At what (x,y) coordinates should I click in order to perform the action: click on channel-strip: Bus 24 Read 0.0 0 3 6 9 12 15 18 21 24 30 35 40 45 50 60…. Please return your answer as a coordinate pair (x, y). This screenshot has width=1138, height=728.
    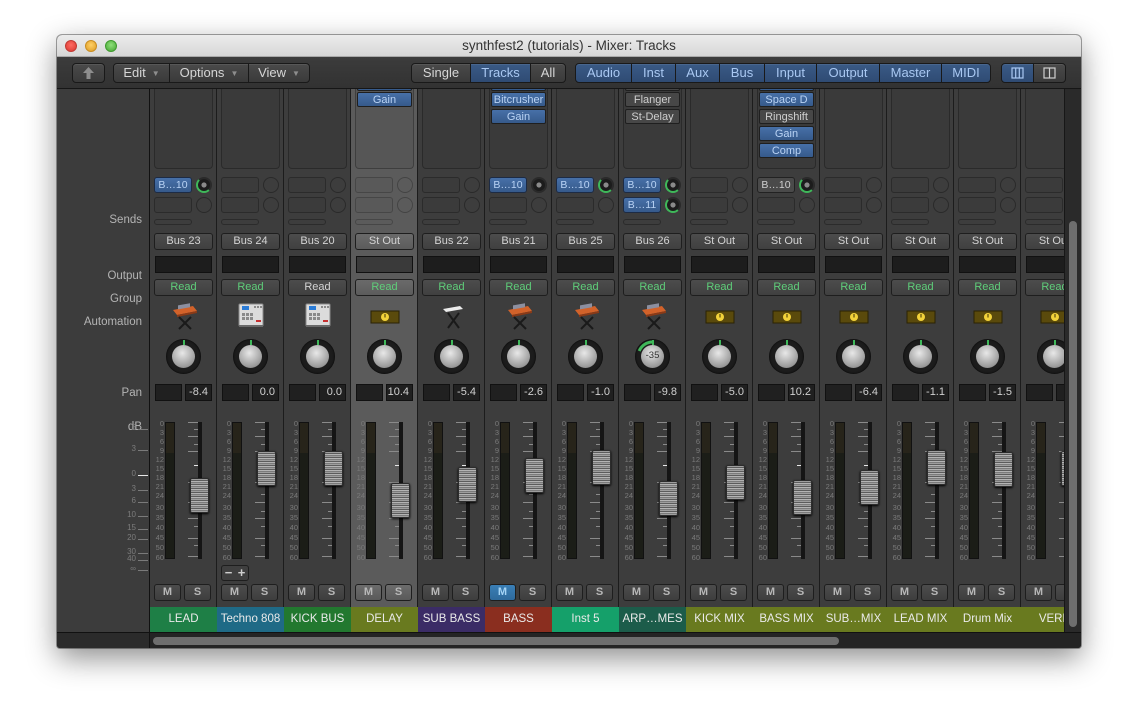
    Looking at the image, I should click on (250, 360).